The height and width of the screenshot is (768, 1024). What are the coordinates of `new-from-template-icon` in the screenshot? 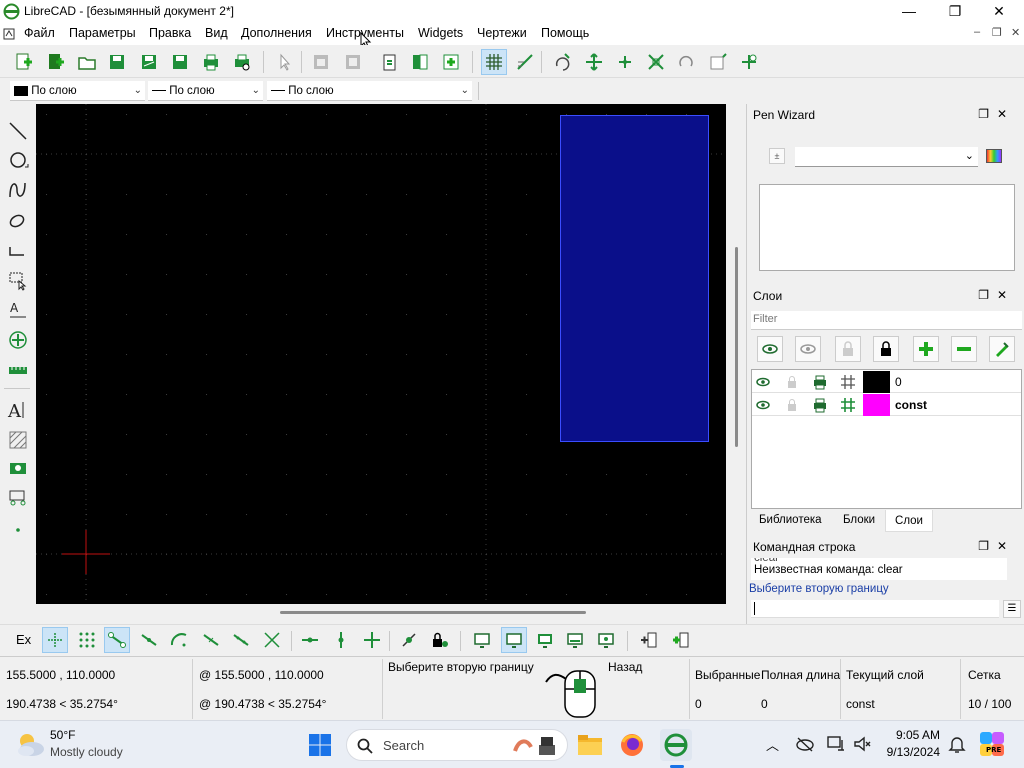 It's located at (55, 62).